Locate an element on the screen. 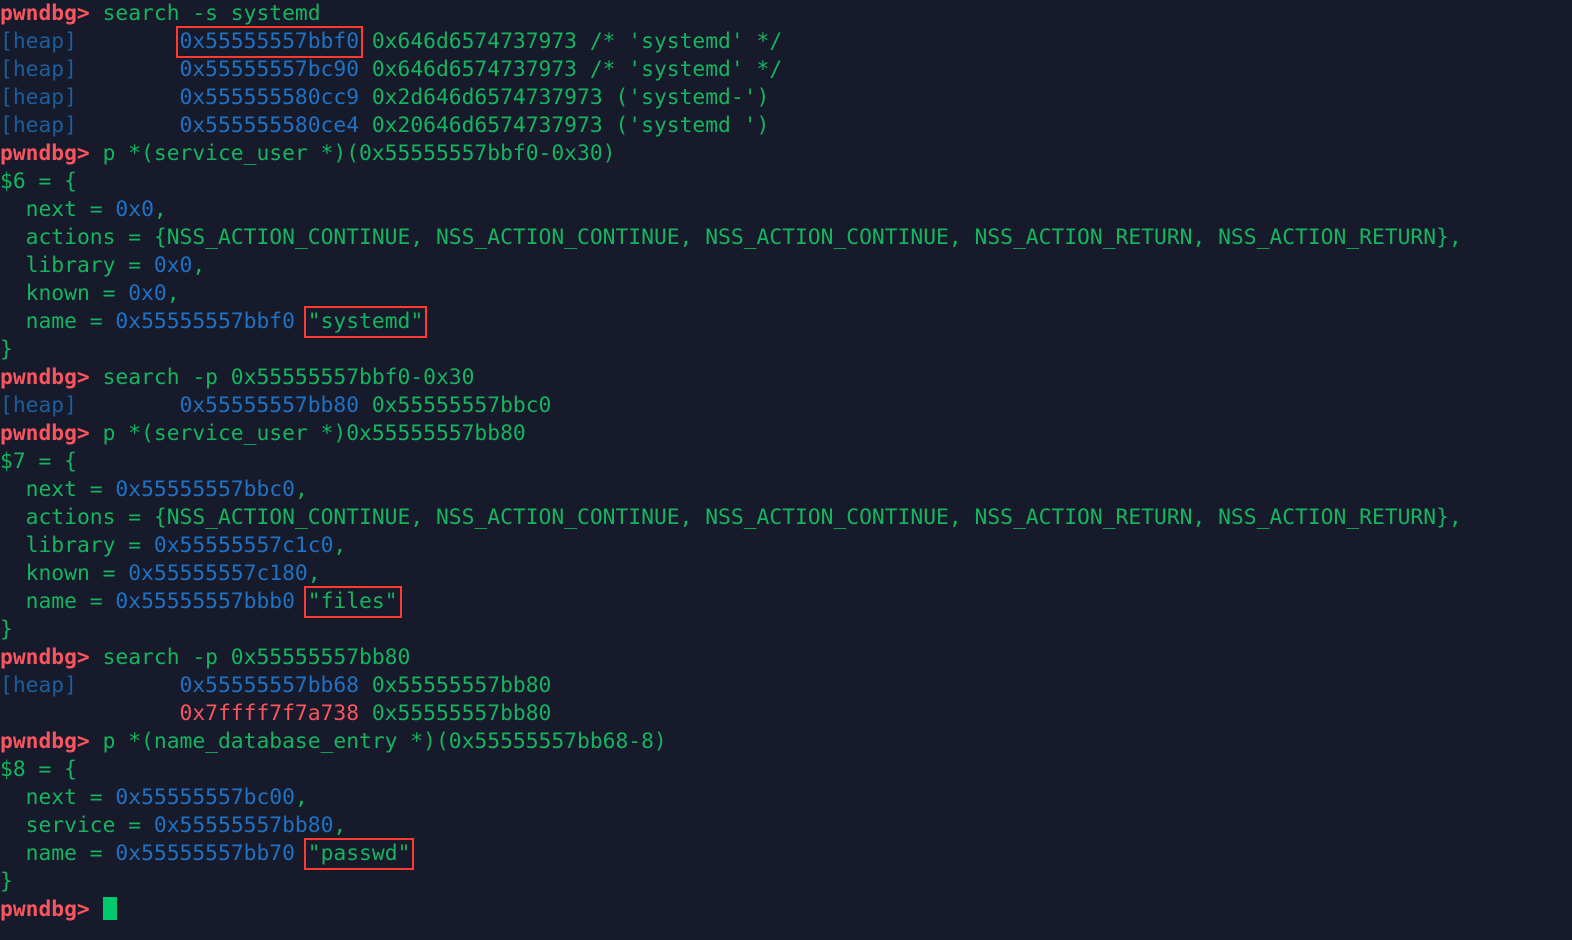  command-text: search -s systemd is located at coordinates (205, 13).